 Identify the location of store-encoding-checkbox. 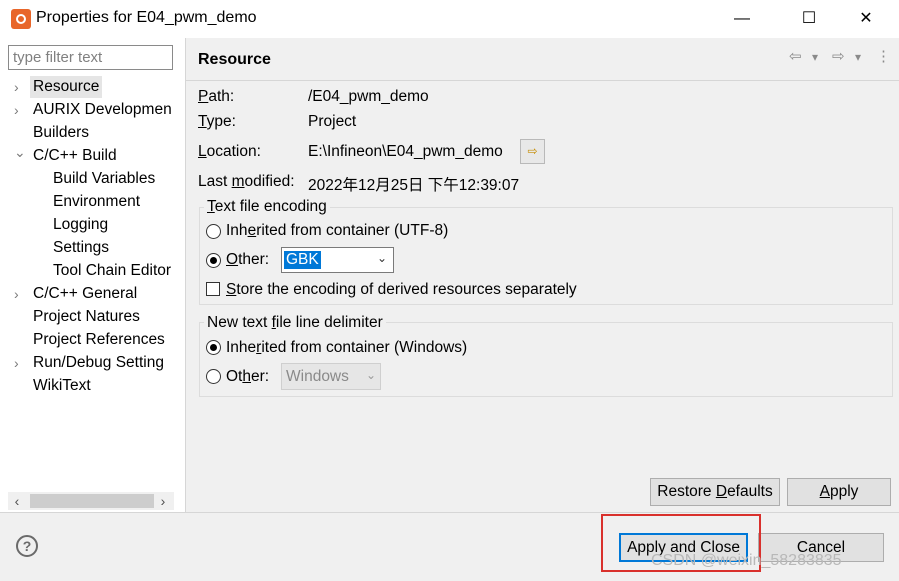
(213, 289).